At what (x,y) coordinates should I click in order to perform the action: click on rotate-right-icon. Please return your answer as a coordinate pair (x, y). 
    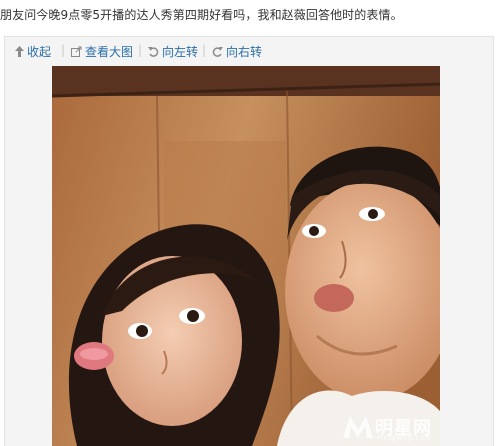
    Looking at the image, I should click on (217, 52).